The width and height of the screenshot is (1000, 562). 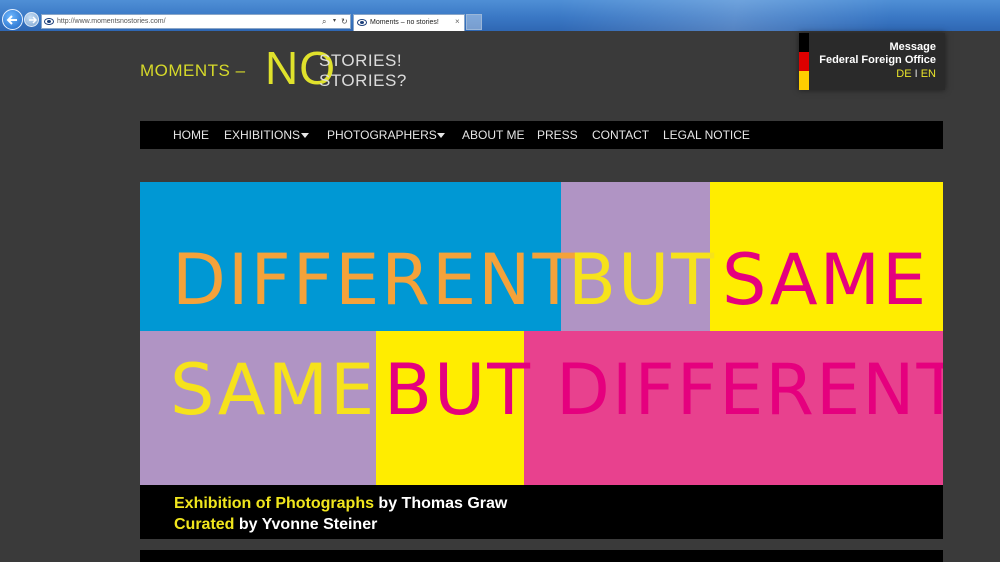 What do you see at coordinates (324, 21) in the screenshot?
I see `search-icon: ⌕` at bounding box center [324, 21].